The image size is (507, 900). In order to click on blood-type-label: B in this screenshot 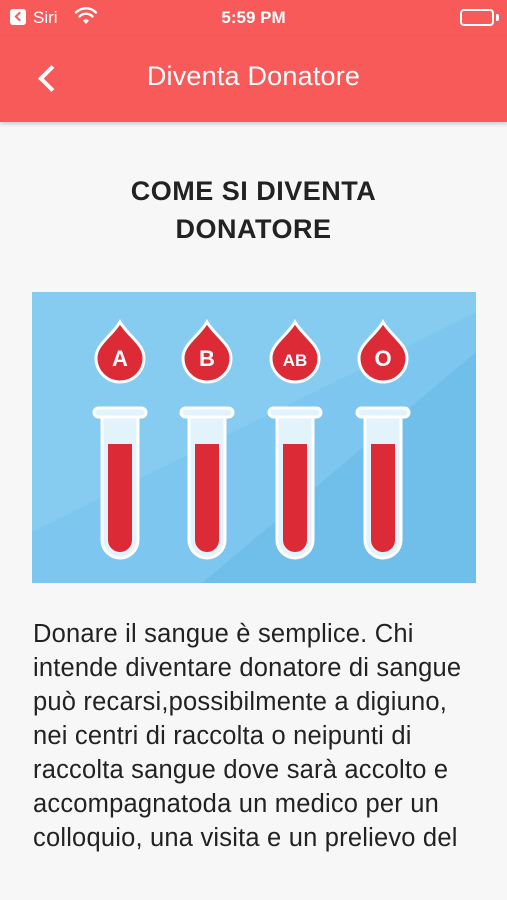, I will do `click(207, 358)`.